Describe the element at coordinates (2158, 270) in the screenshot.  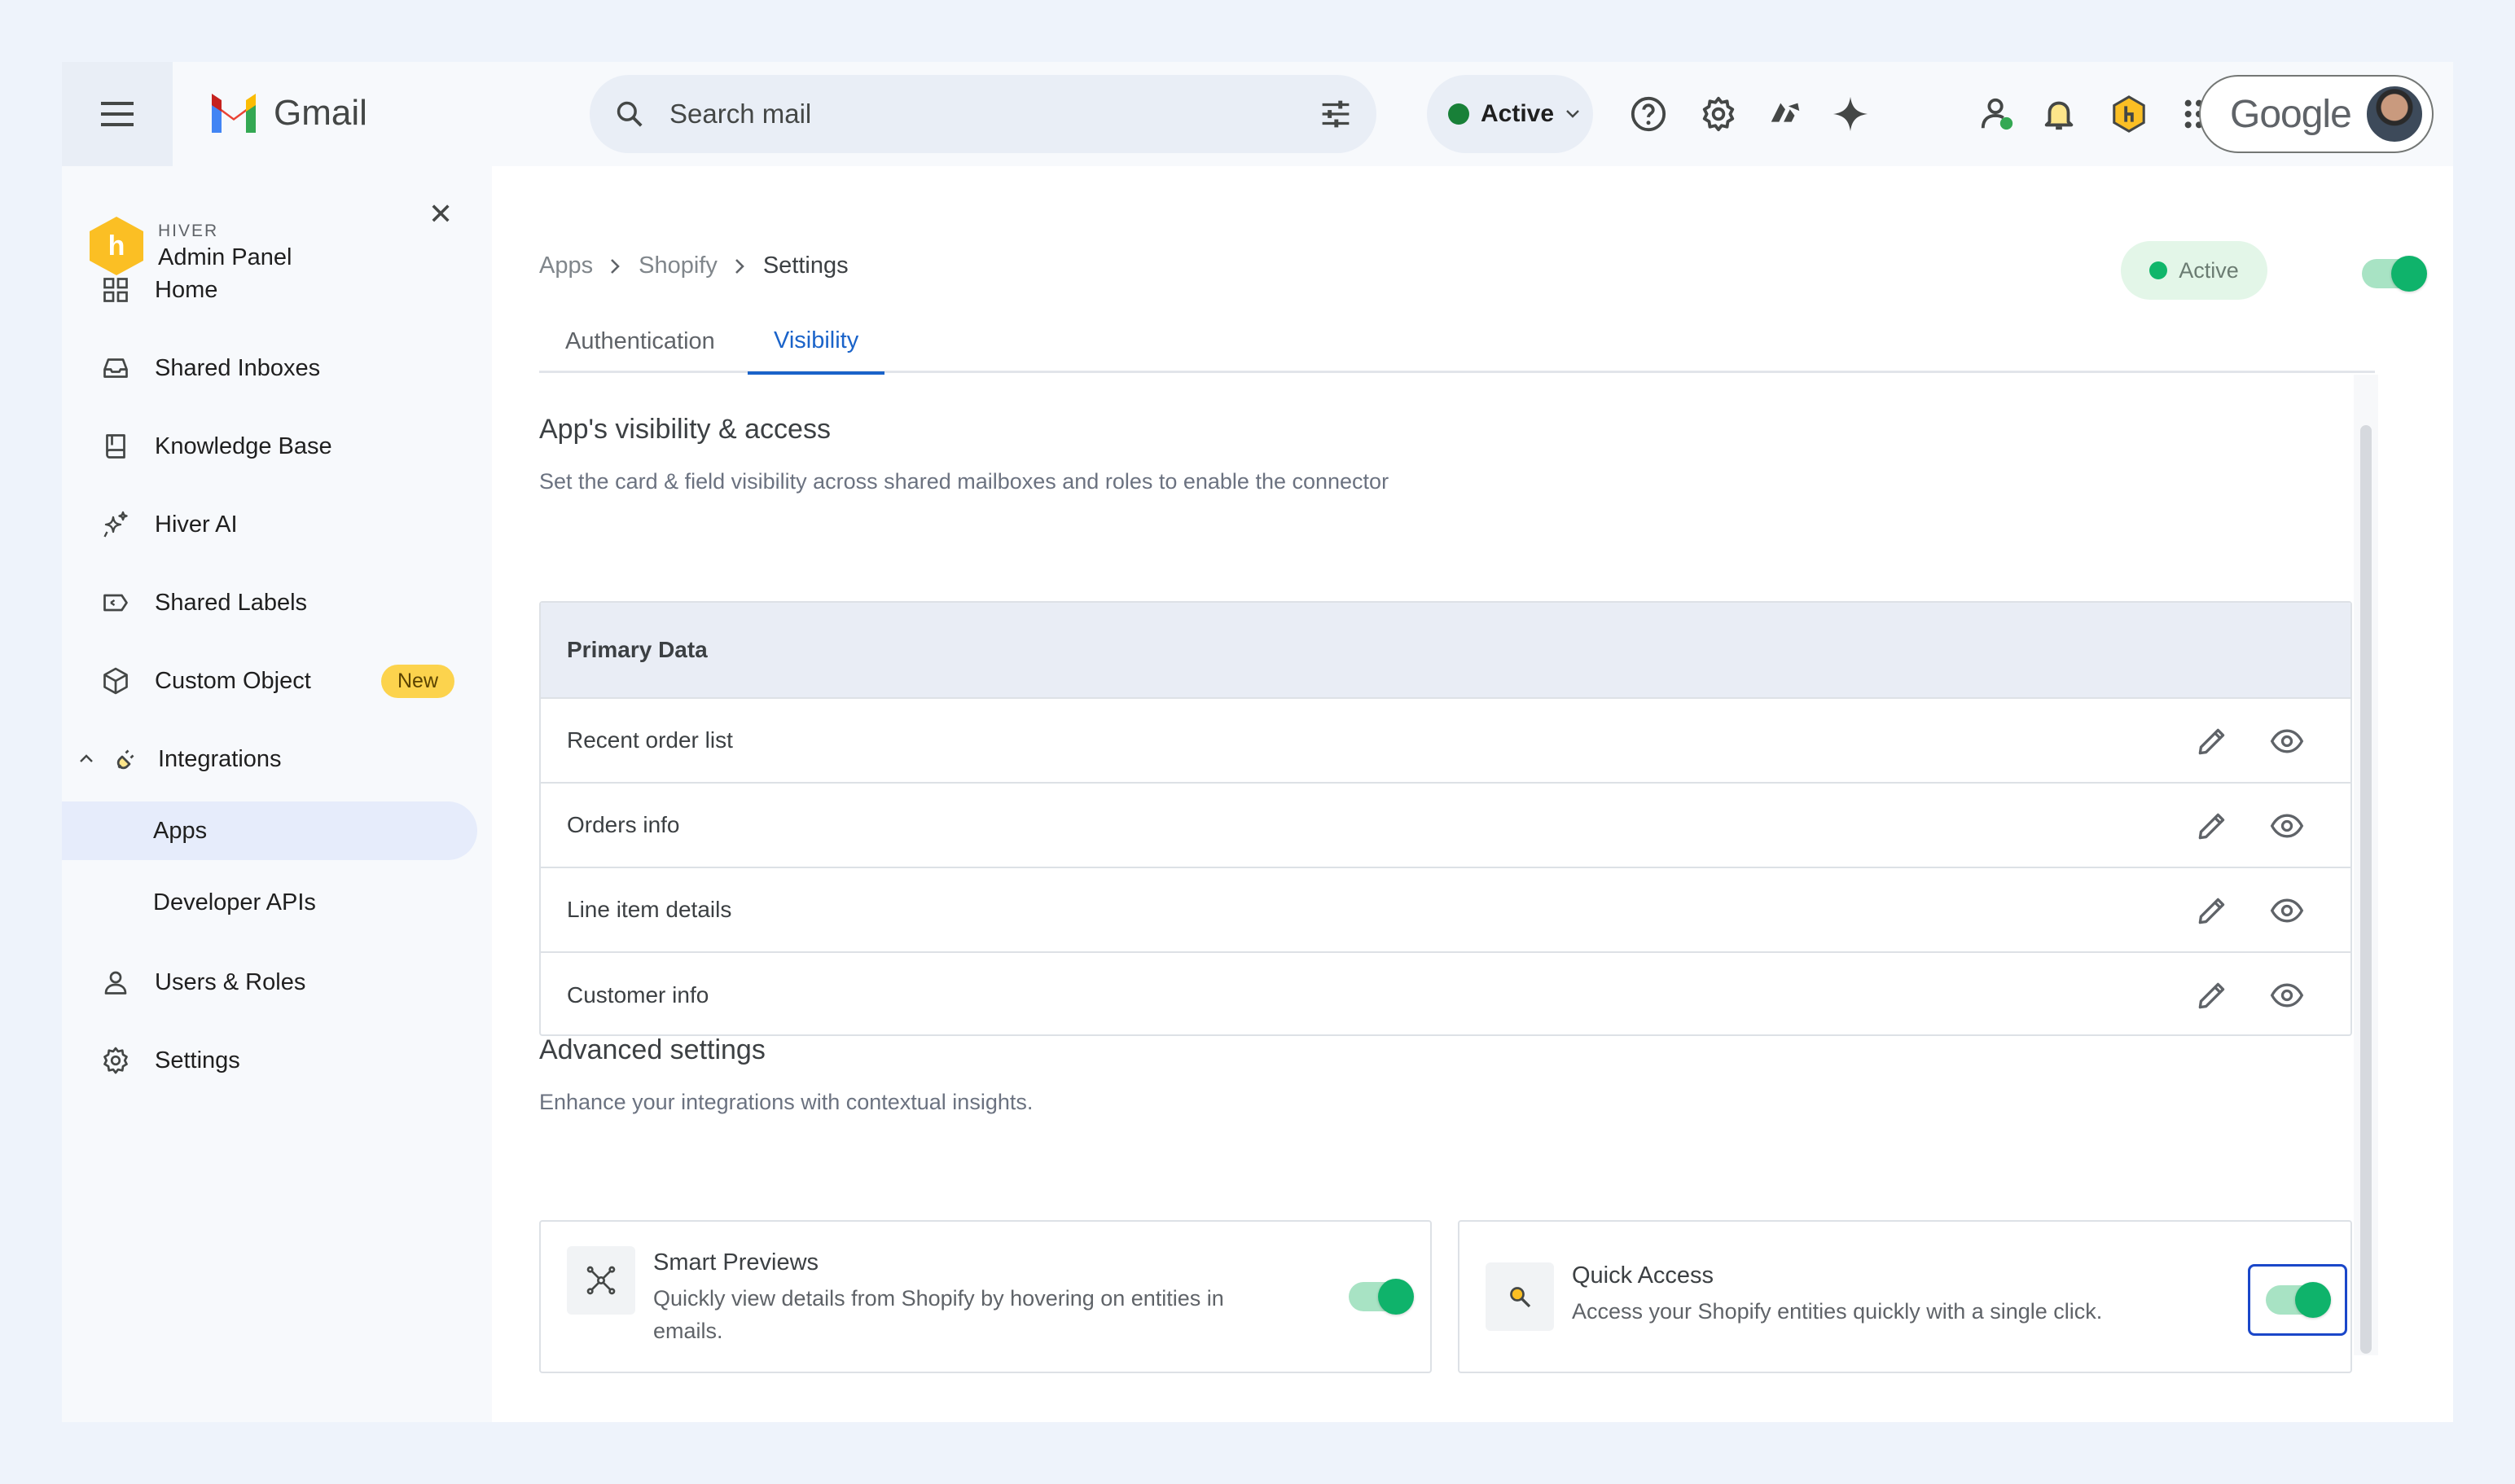
I see `active-dot-icon` at that location.